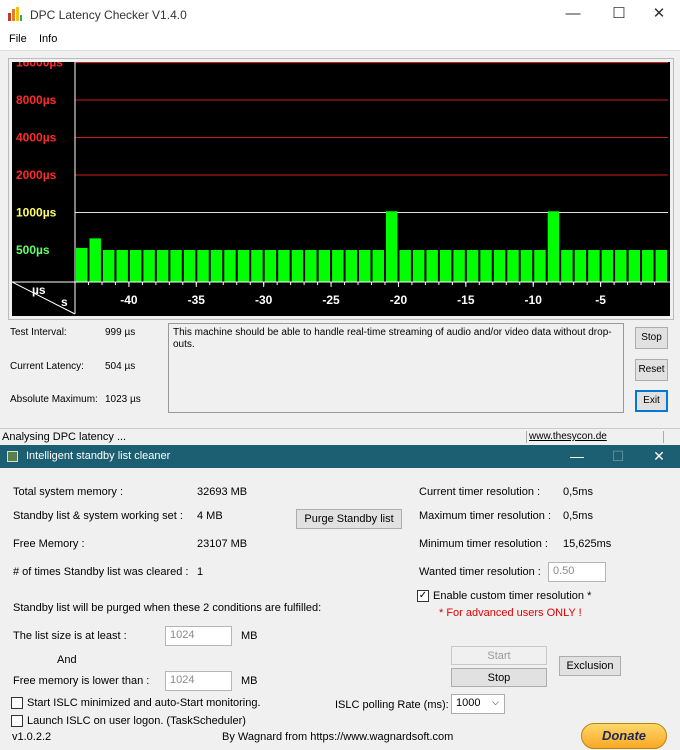 This screenshot has height=750, width=680. Describe the element at coordinates (651, 401) in the screenshot. I see `exit-button: Exit` at that location.